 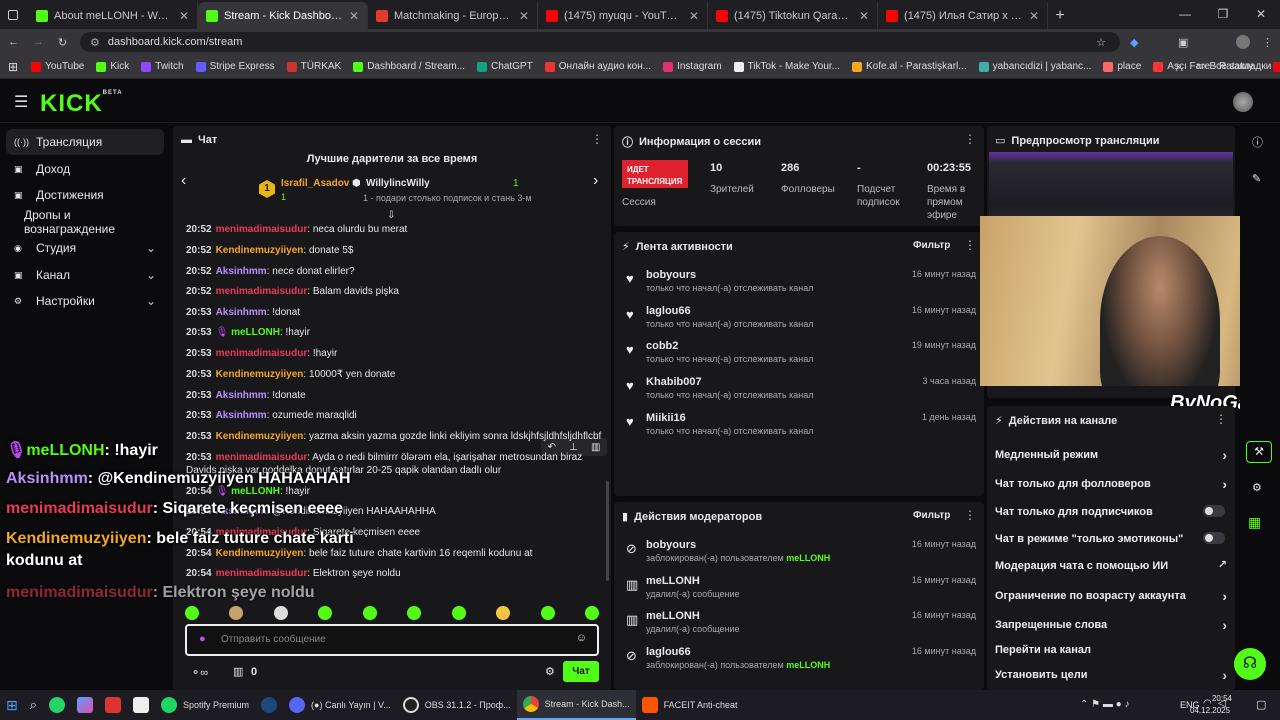 I want to click on browser-tab: Matchmaking - Europe 5v5 Qu ✕, so click(x=453, y=15).